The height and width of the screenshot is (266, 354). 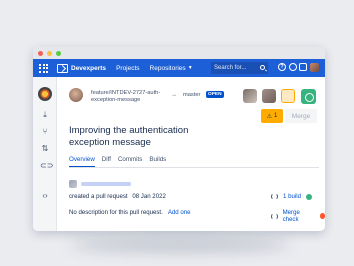 I want to click on collapse-sidebar-icon: ‹›, so click(x=45, y=196).